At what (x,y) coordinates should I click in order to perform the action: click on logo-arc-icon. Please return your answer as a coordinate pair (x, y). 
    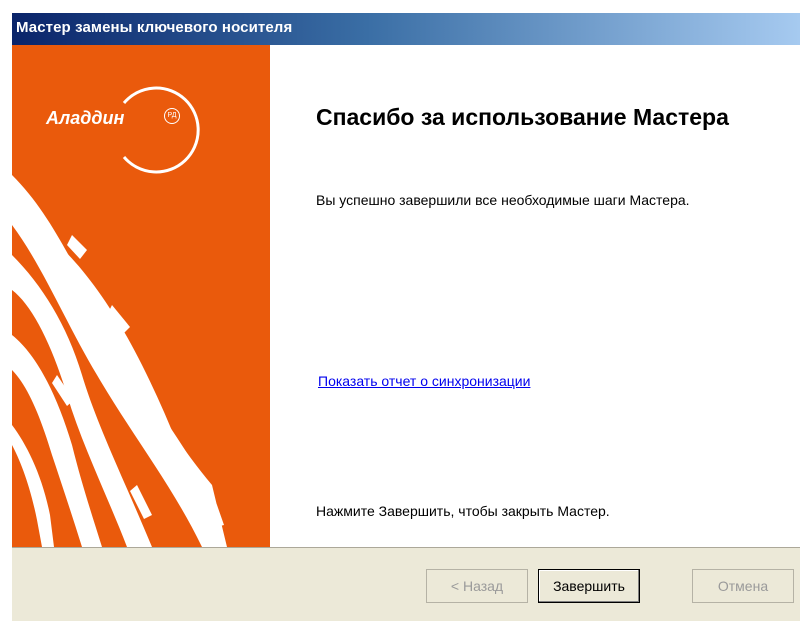
    Looking at the image, I should click on (161, 130).